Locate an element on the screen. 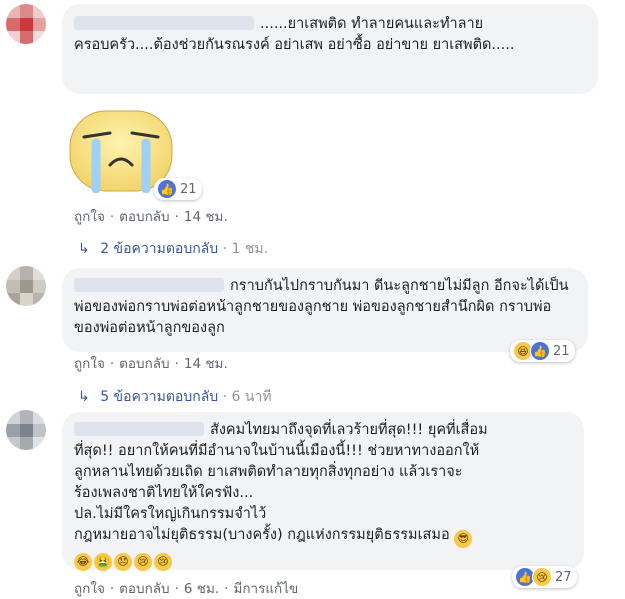  timestamp: 6 ชม. is located at coordinates (201, 589).